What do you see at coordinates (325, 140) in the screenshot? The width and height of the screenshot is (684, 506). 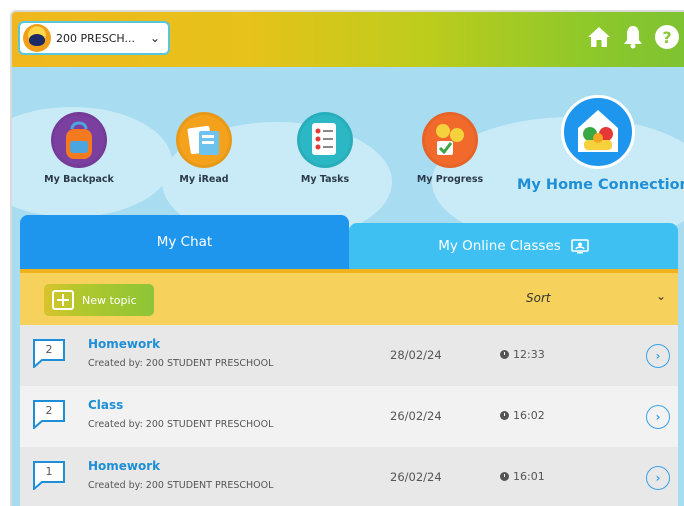 I see `tasks-icon` at bounding box center [325, 140].